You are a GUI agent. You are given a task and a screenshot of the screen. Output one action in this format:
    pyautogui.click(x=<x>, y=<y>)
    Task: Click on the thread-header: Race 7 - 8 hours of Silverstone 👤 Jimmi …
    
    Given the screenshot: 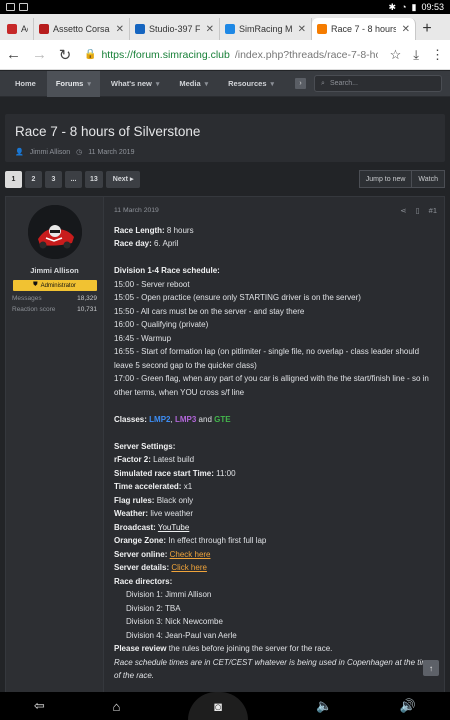 What is the action you would take?
    pyautogui.click(x=225, y=138)
    